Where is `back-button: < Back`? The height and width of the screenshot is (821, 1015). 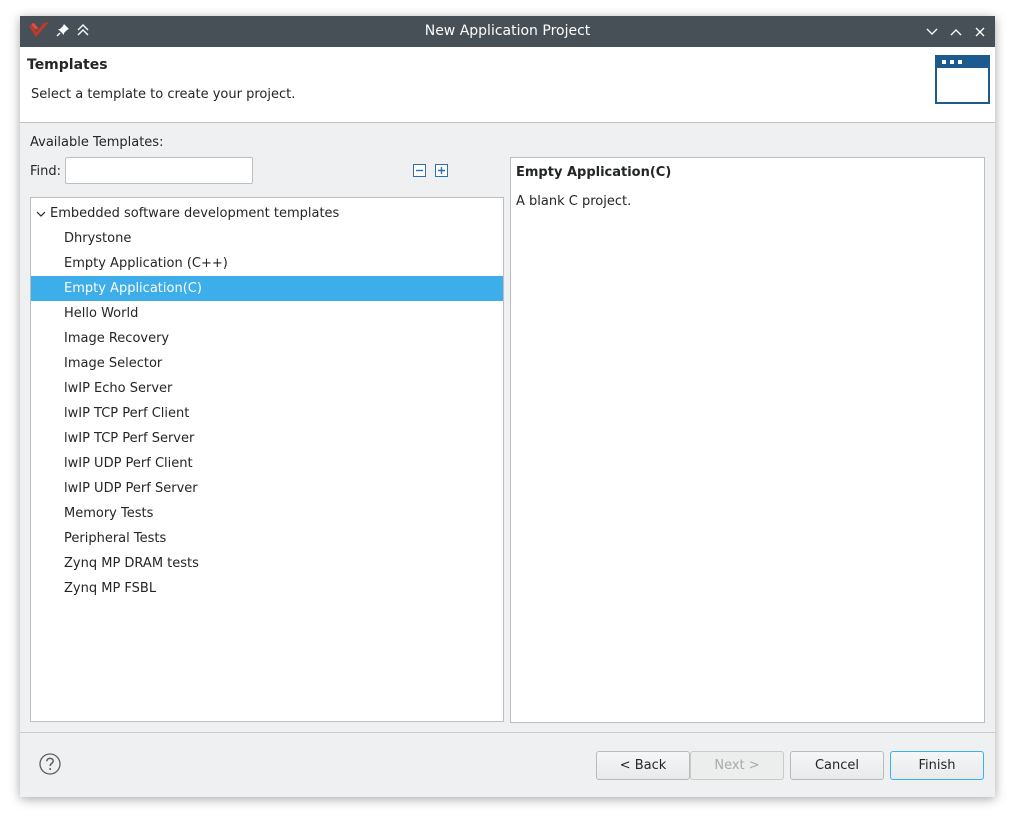
back-button: < Back is located at coordinates (643, 765).